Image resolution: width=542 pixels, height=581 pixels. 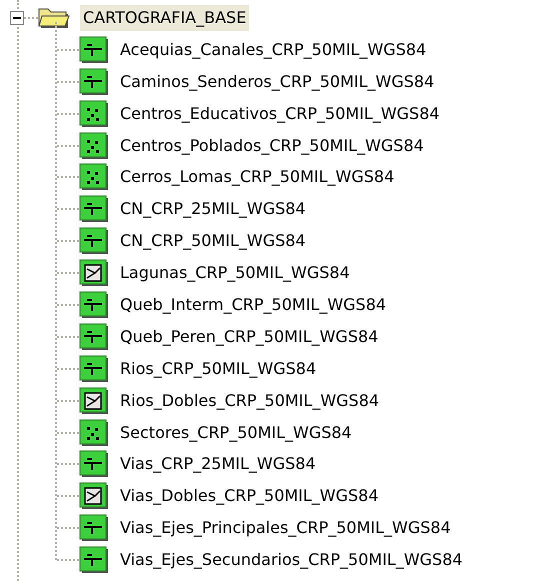 I want to click on layer-label: Queb_Peren_CRP_50MIL_WGS84, so click(x=249, y=337).